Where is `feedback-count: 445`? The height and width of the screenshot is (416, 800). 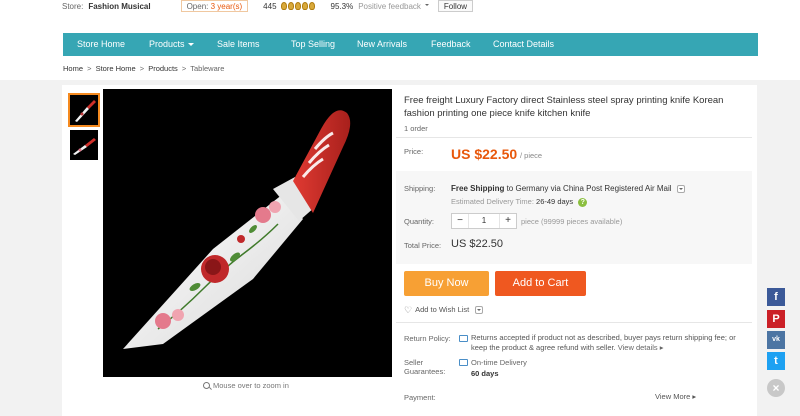
feedback-count: 445 is located at coordinates (270, 6).